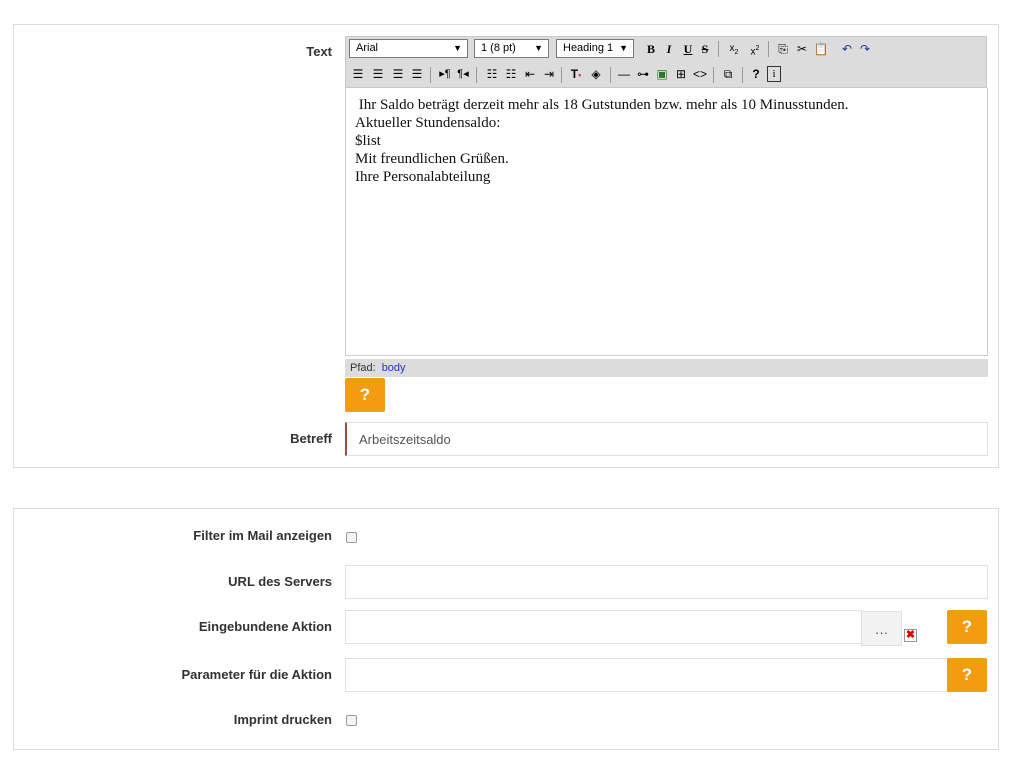  I want to click on format-block-select: Heading 1 ▼, so click(595, 48).